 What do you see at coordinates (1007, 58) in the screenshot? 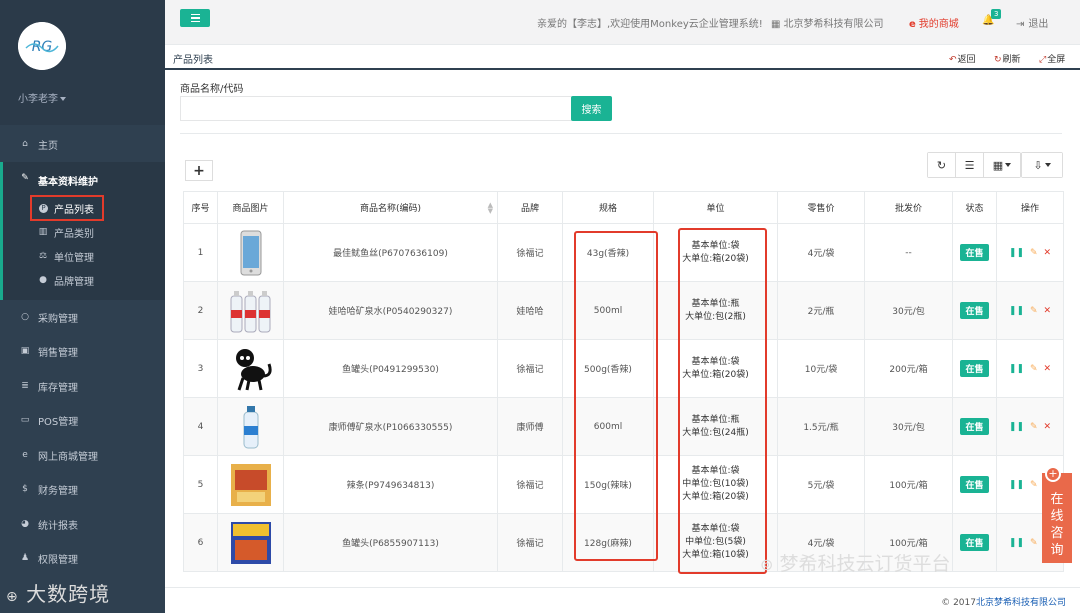
I see `refresh-button: ↻刷新` at bounding box center [1007, 58].